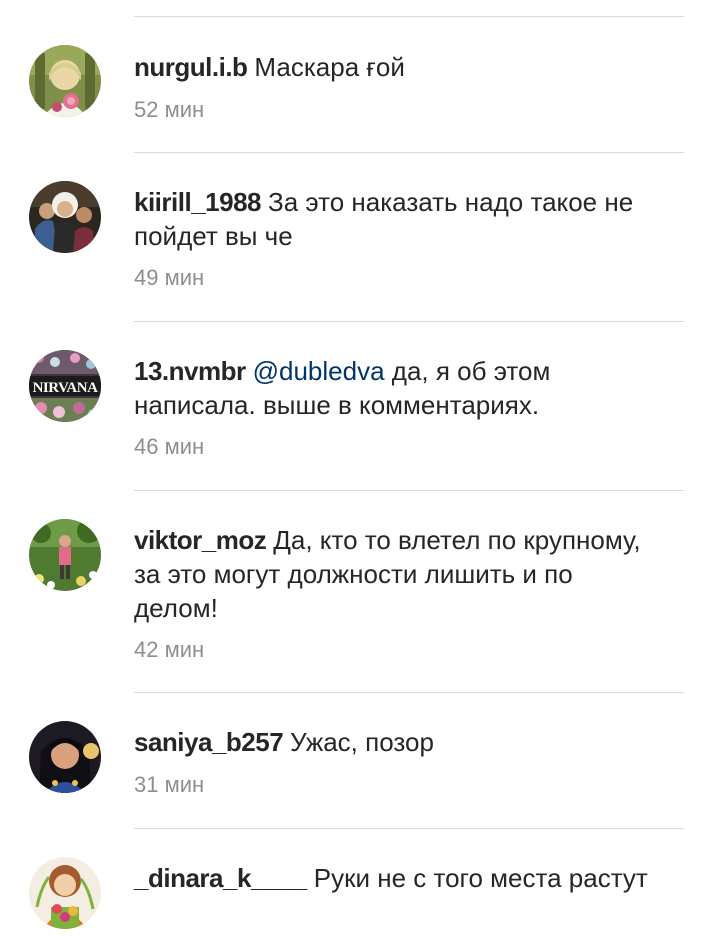 The width and height of the screenshot is (702, 936). What do you see at coordinates (169, 277) in the screenshot?
I see `comment-timestamp: 49 мин` at bounding box center [169, 277].